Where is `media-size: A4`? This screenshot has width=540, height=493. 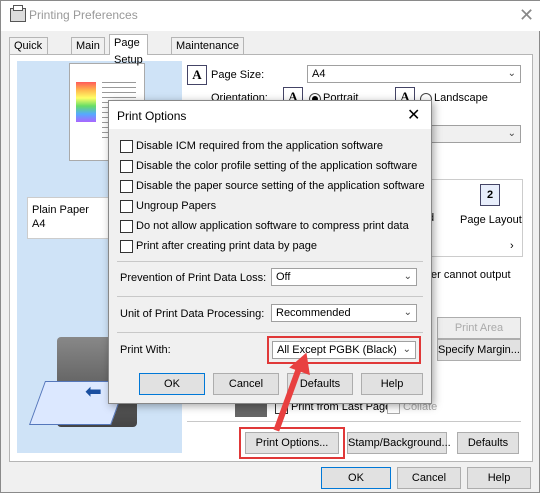
media-size: A4 is located at coordinates (39, 224).